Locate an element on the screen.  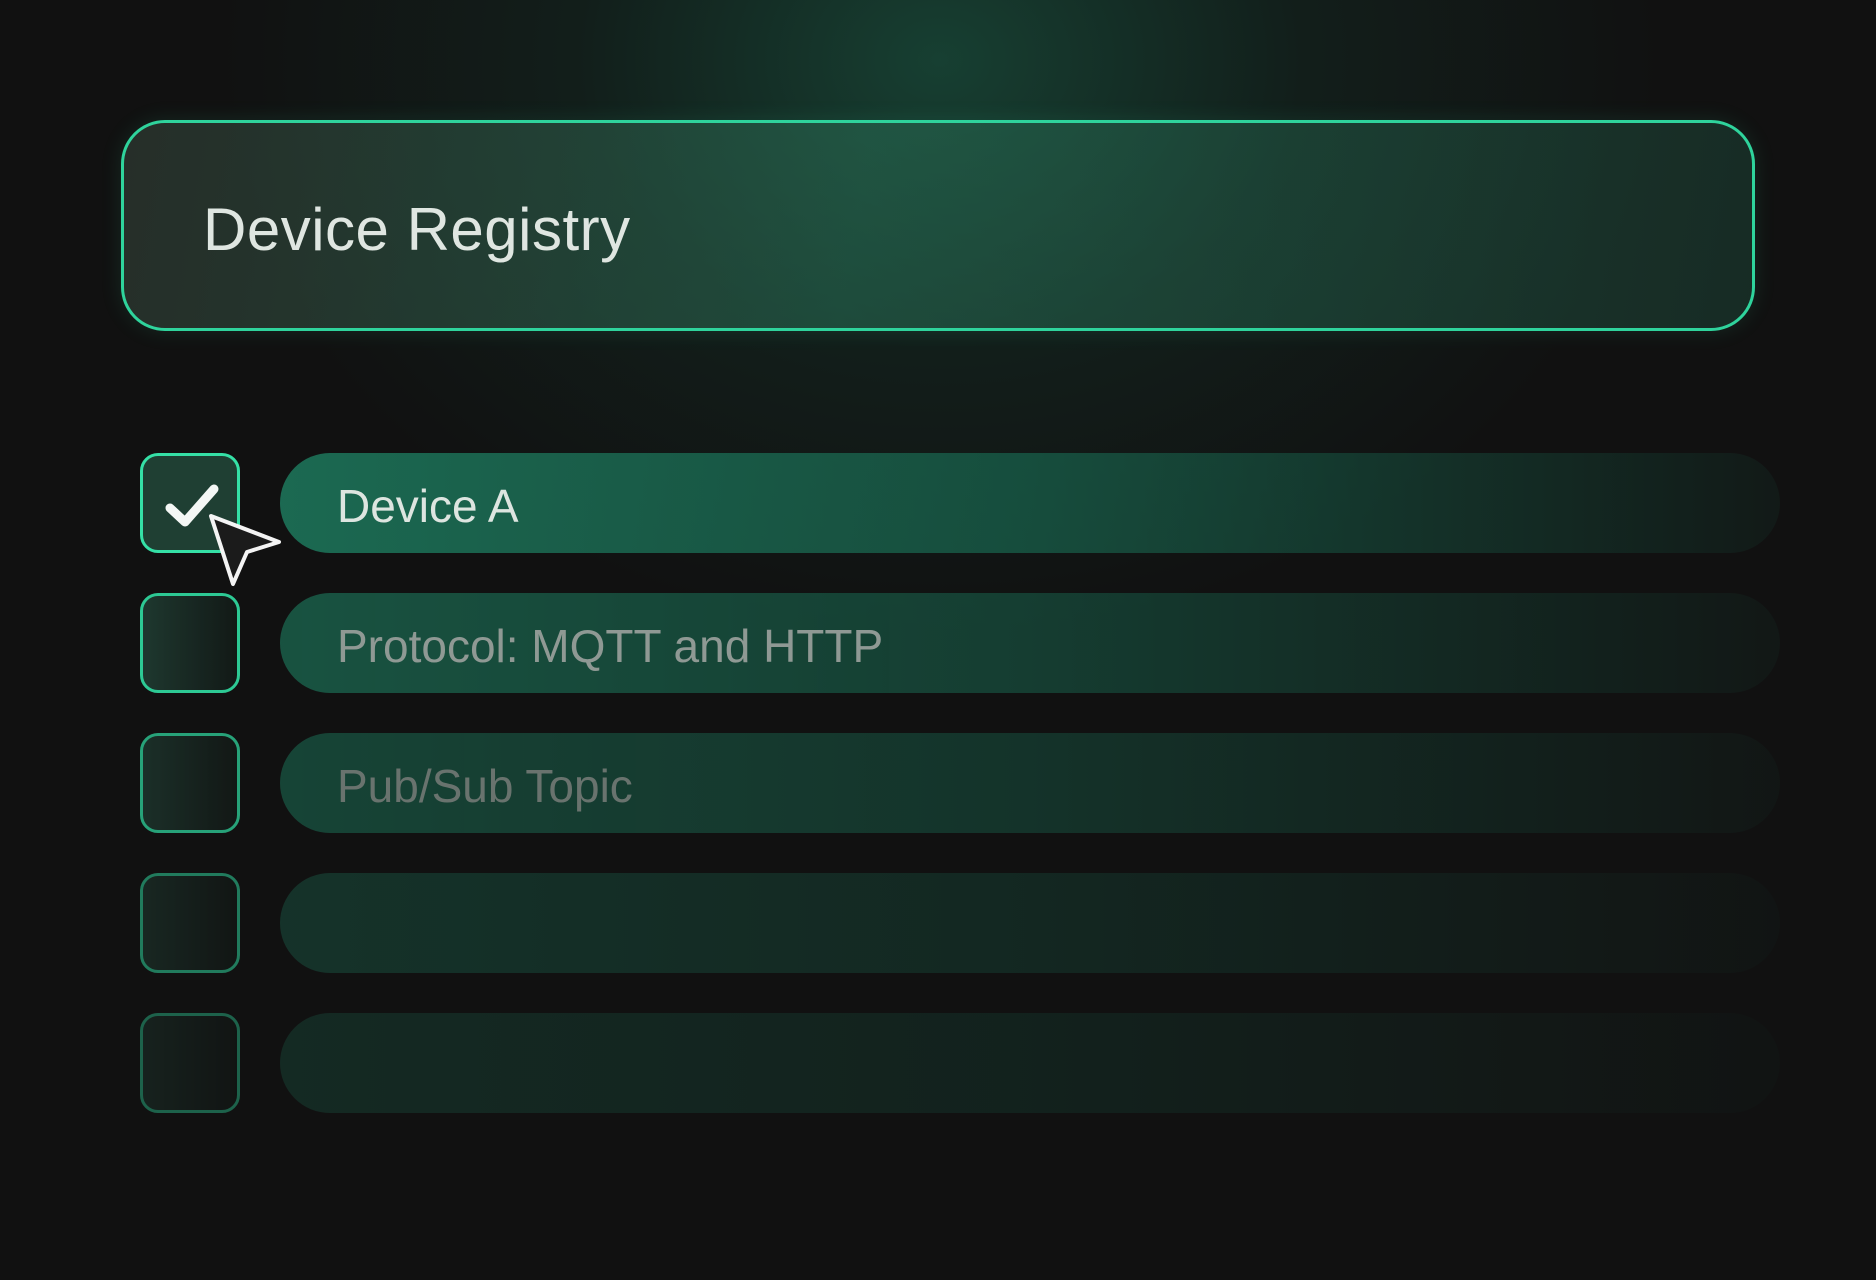
list-item-pubsub-topic: Pub/Sub Topic is located at coordinates (960, 783).